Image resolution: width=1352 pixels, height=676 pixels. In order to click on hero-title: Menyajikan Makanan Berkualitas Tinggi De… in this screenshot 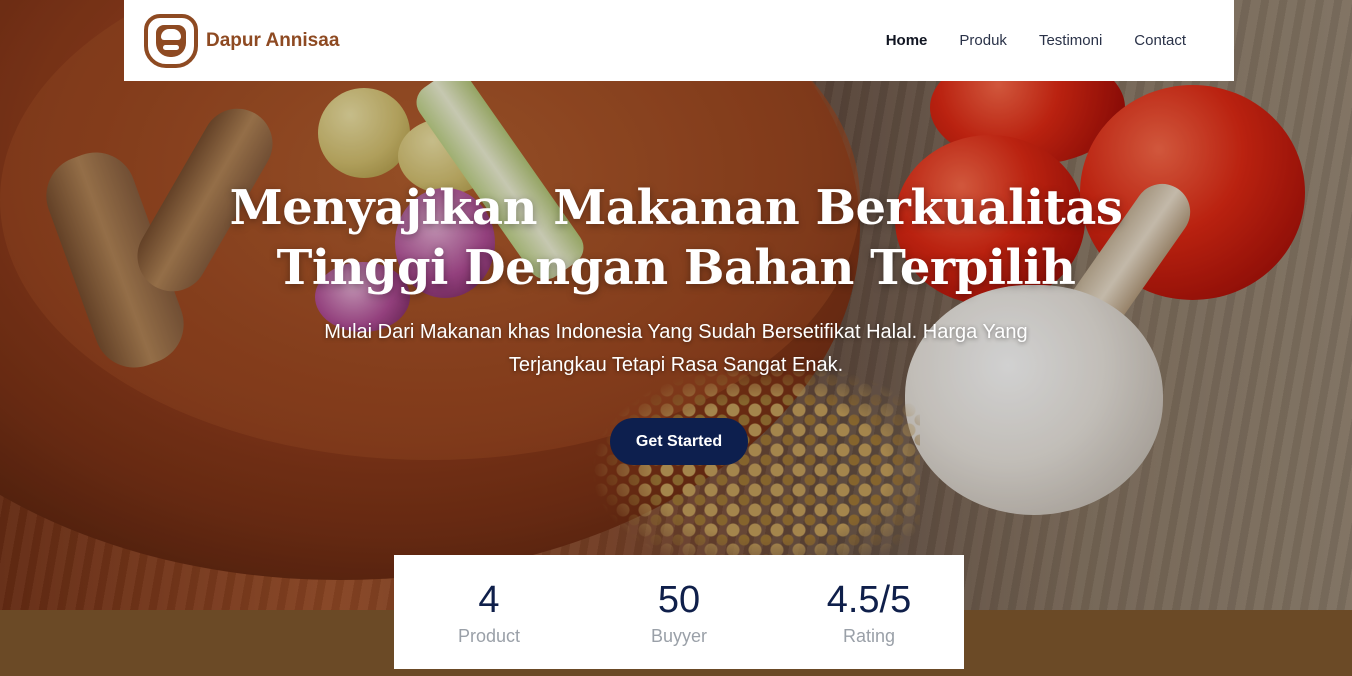, I will do `click(676, 238)`.